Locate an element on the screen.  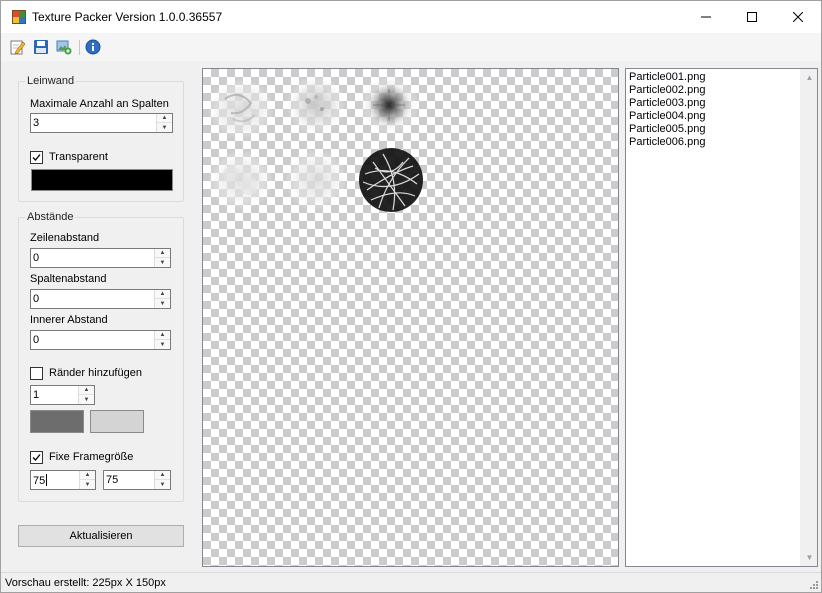
scroll-up-icon: ▲ is located at coordinates (809, 77).